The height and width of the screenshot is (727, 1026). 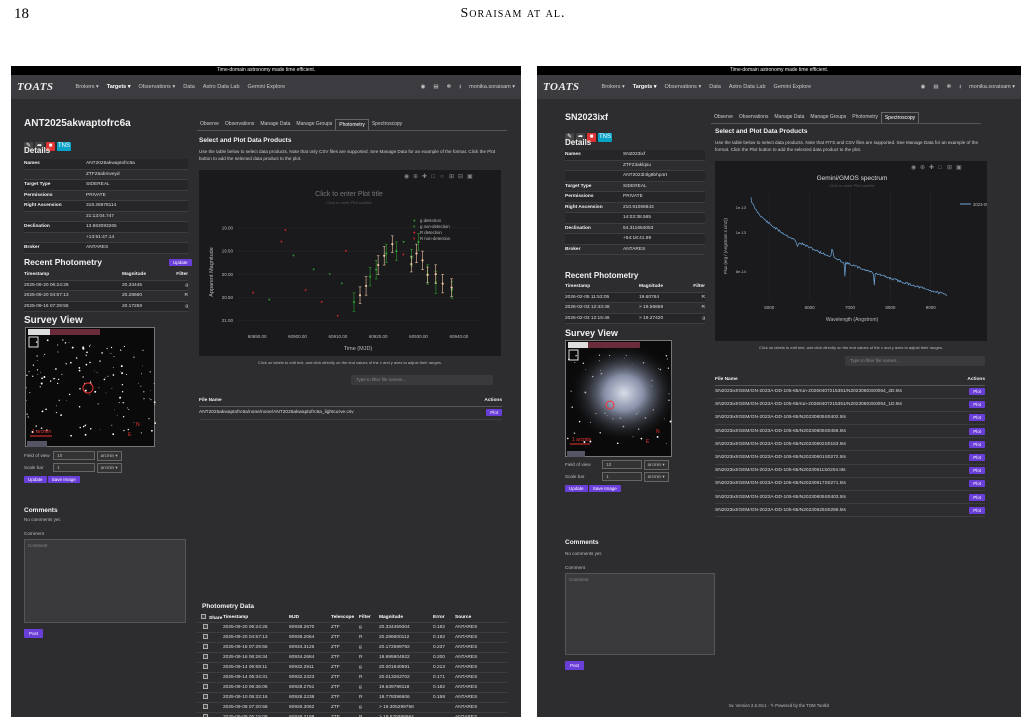 I want to click on phot-cell: 0.168, so click(x=439, y=697).